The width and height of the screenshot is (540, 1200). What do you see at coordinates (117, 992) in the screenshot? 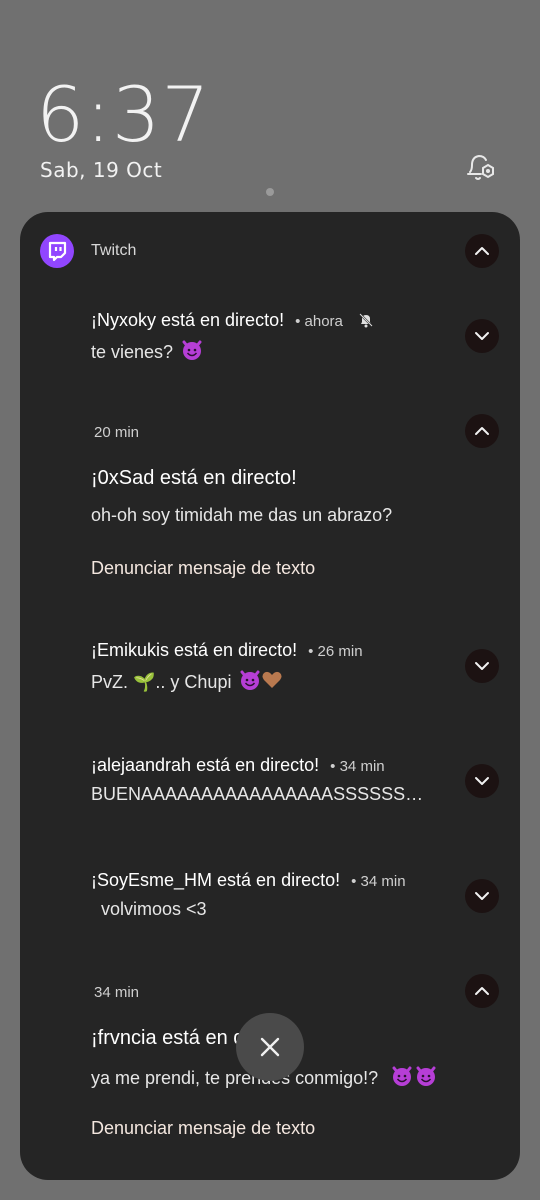
I see `notification-time: 34 min` at bounding box center [117, 992].